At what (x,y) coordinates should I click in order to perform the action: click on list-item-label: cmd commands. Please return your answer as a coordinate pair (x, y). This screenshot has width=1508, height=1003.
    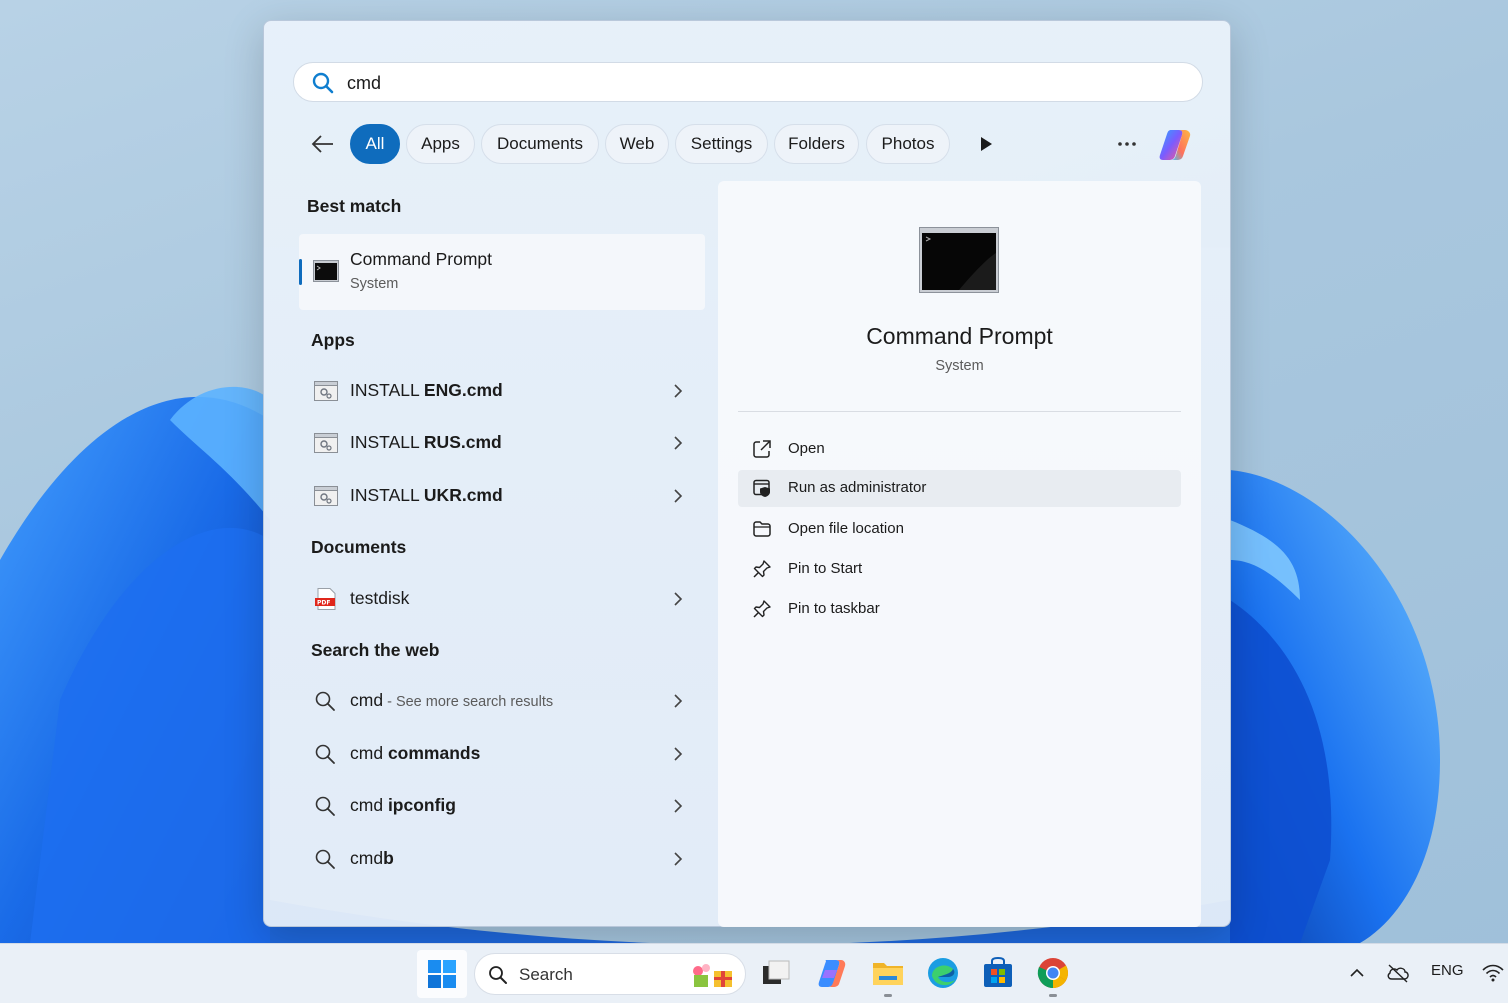
    Looking at the image, I should click on (415, 753).